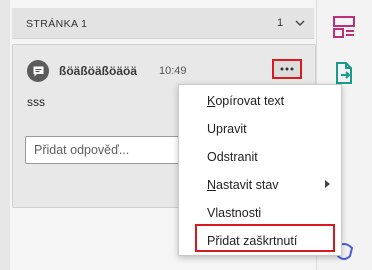 This screenshot has height=270, width=372. I want to click on menu-item-copy-text: Kopírovat text, so click(260, 101).